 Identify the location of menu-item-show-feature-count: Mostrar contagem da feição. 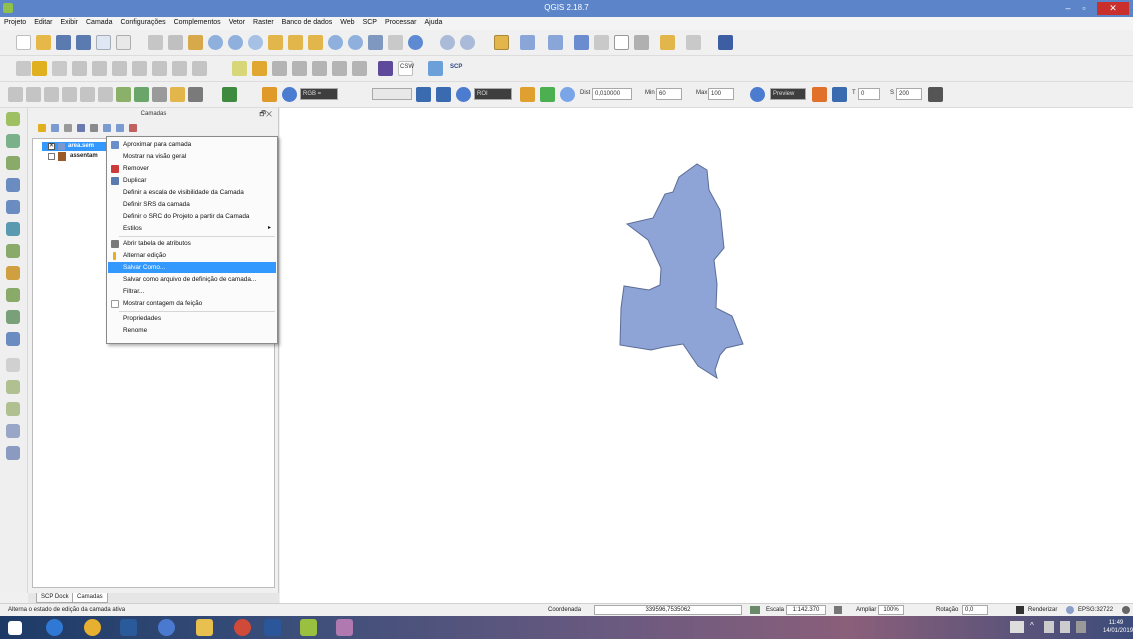
(192, 303).